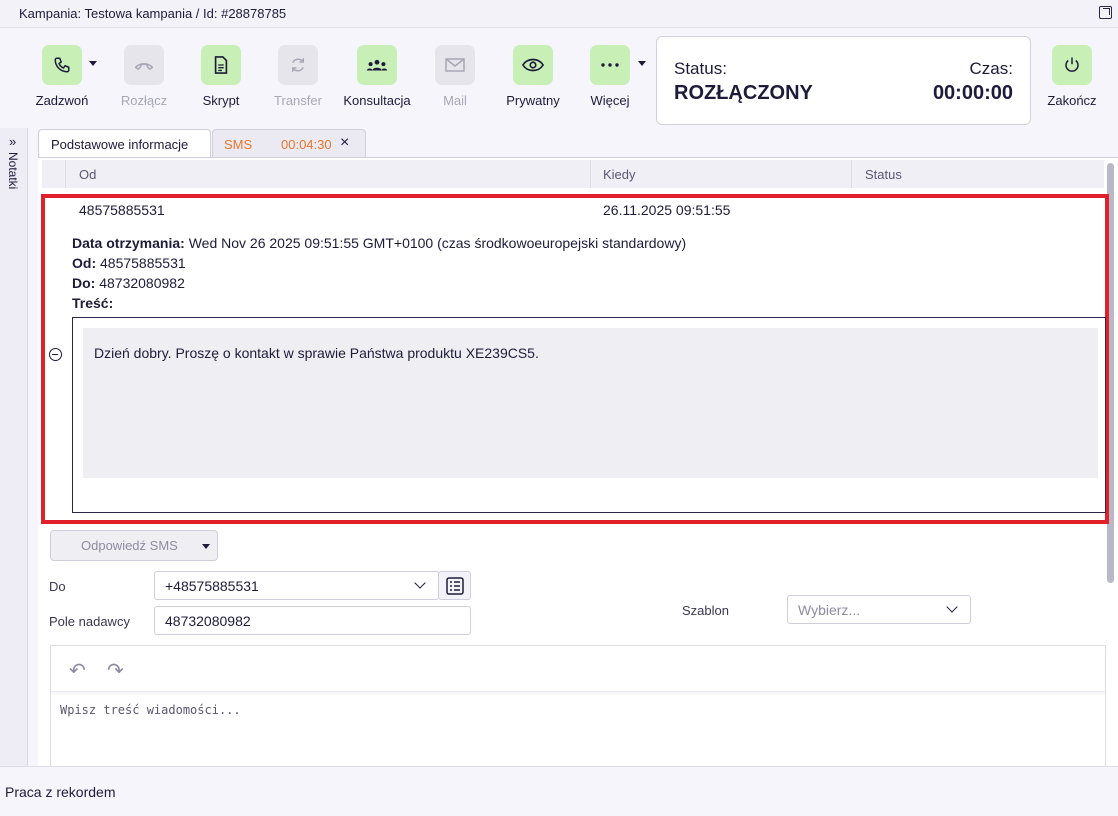 The width and height of the screenshot is (1118, 816). Describe the element at coordinates (77, 670) in the screenshot. I see `undo-icon: ↶` at that location.